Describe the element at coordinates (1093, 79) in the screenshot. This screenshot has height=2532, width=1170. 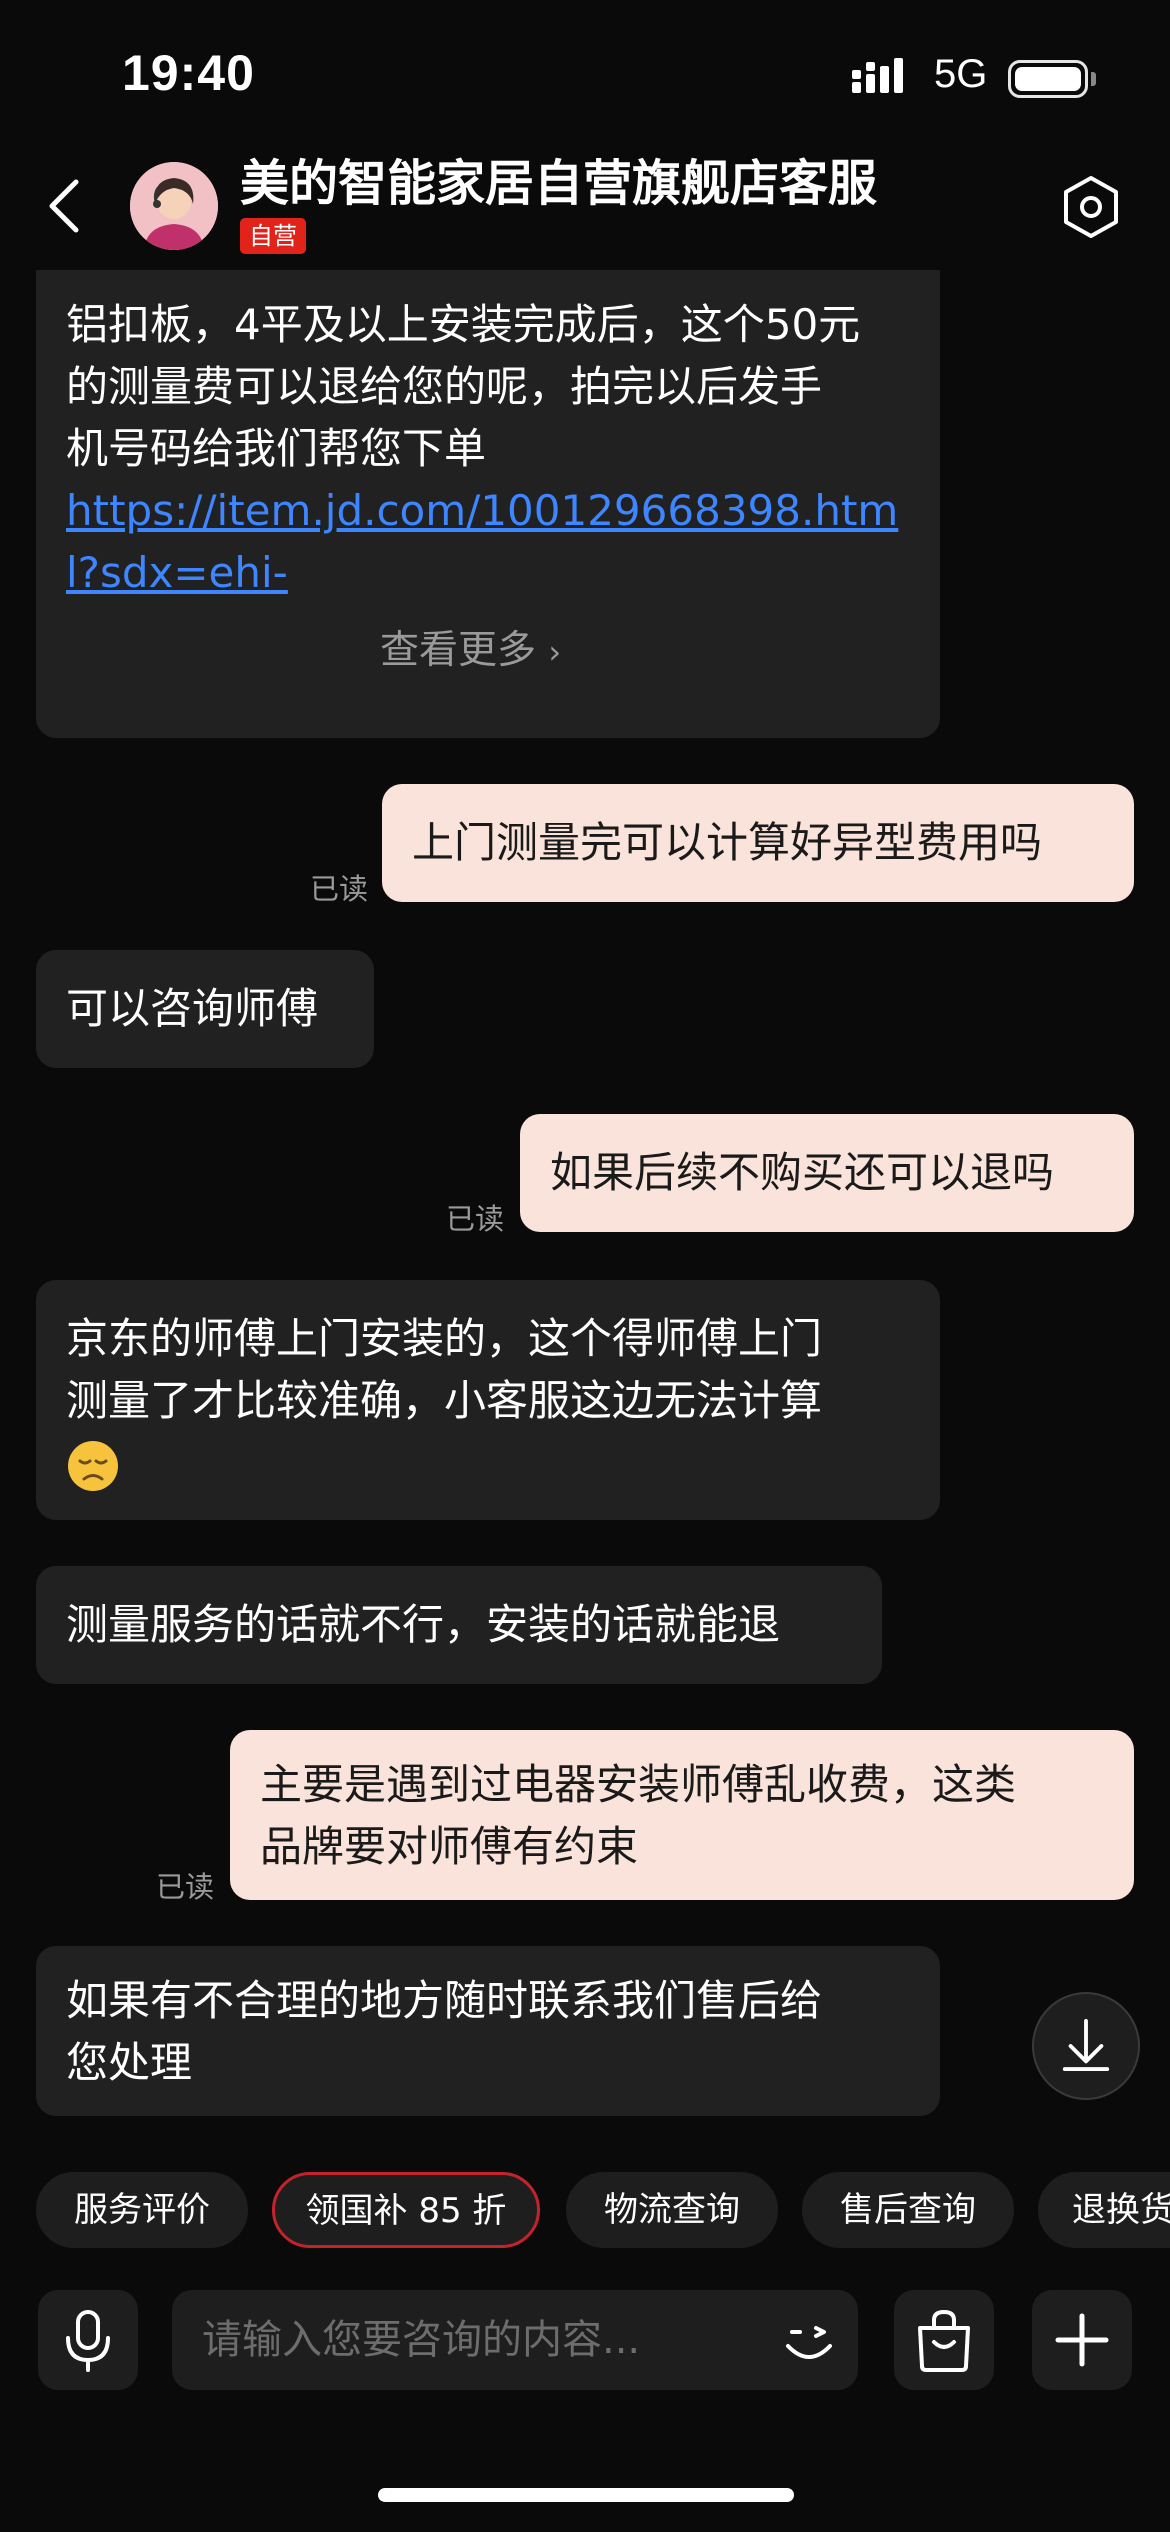
I see `battery-tip` at that location.